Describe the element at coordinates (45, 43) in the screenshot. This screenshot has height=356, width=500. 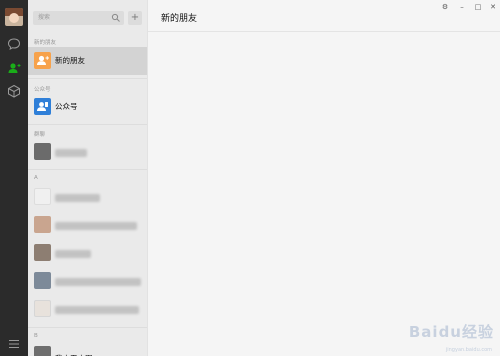
I see `section-header-new-friends: 新的朋友` at that location.